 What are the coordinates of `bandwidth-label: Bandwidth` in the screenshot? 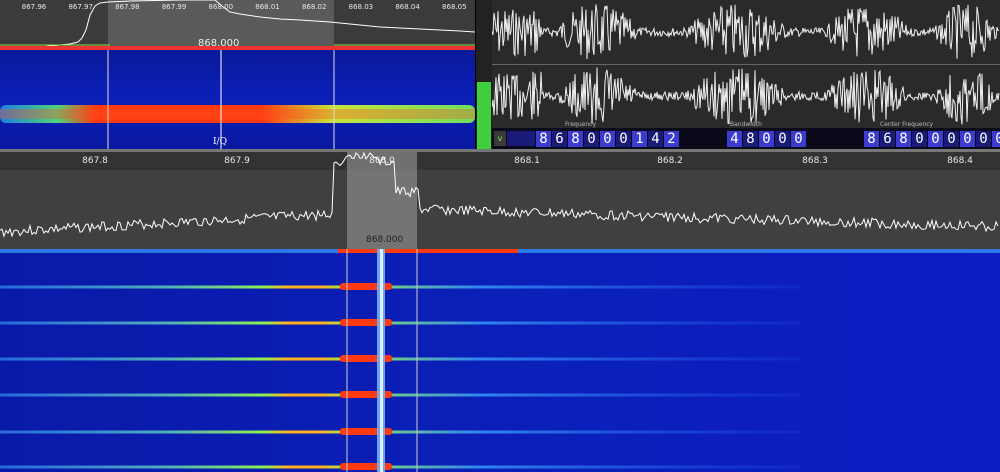 It's located at (746, 124).